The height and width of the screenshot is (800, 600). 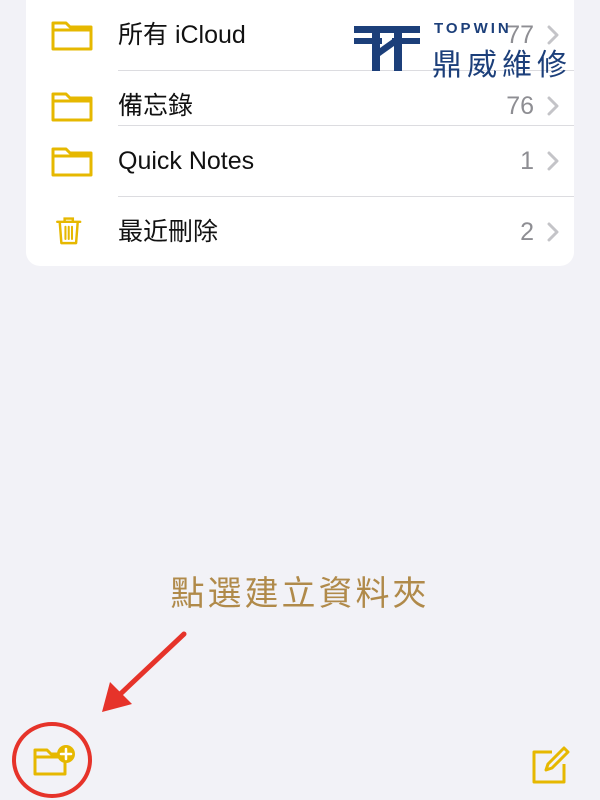 What do you see at coordinates (300, 594) in the screenshot?
I see `instruction-caption: 點選建立資料夾` at bounding box center [300, 594].